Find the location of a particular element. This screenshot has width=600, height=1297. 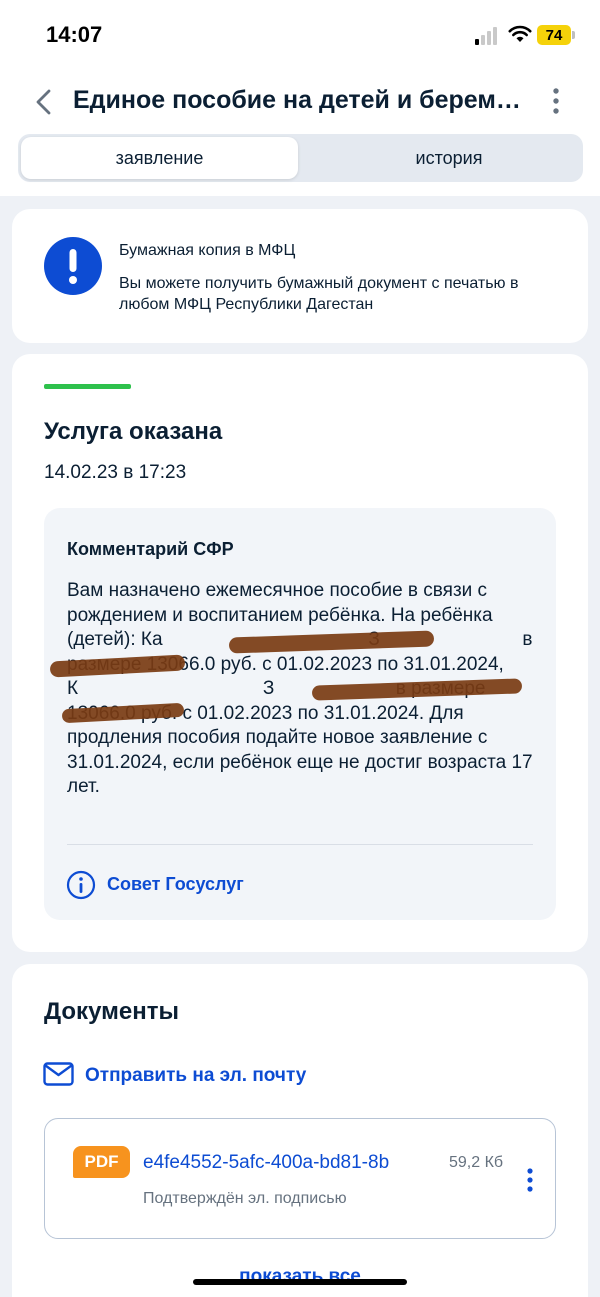

exclamation-icon is located at coordinates (73, 266).